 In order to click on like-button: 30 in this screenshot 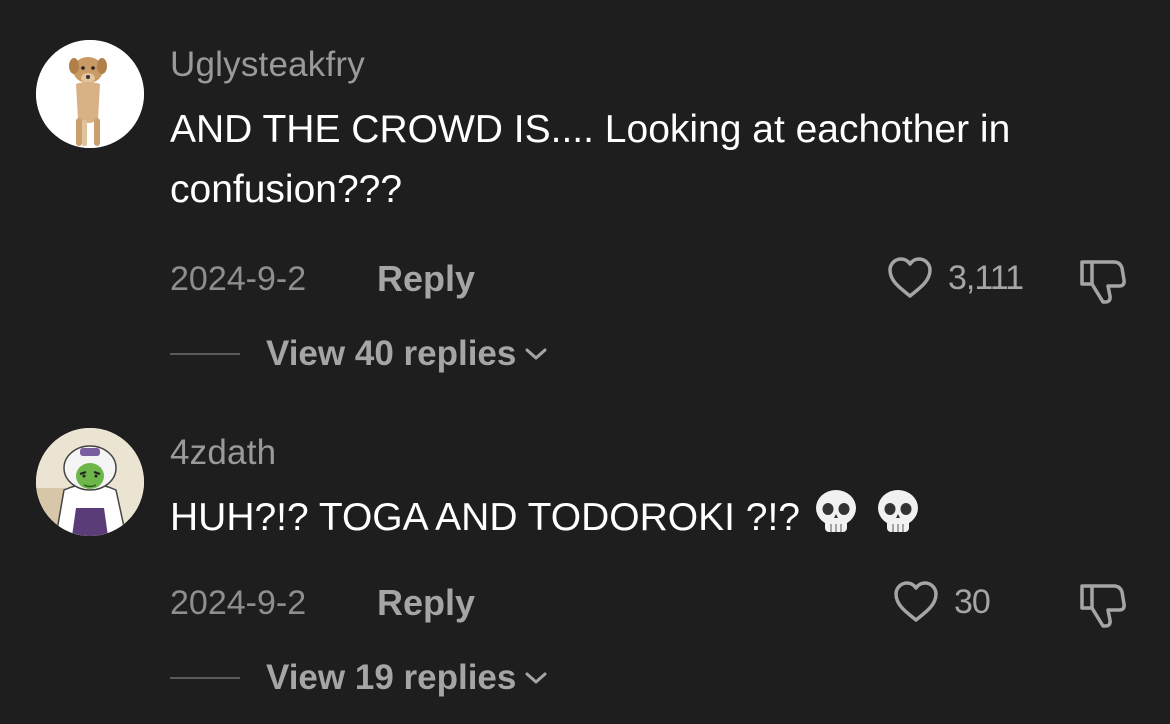, I will do `click(941, 602)`.